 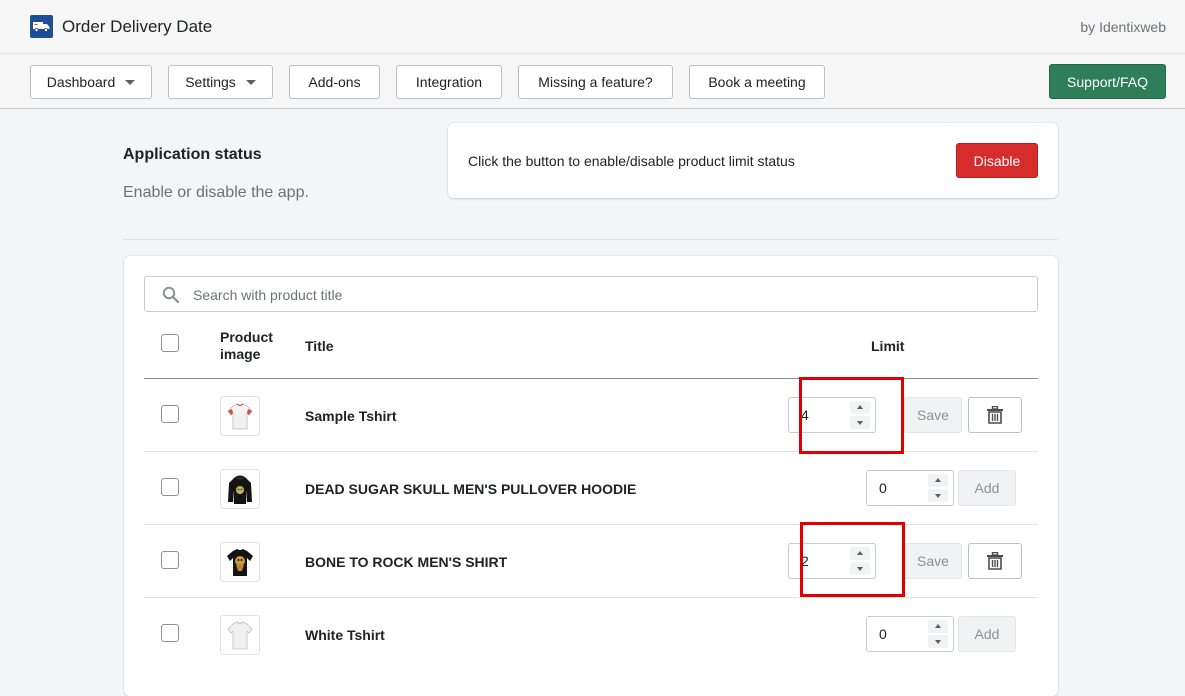 What do you see at coordinates (997, 160) in the screenshot?
I see `disable-button: Disable` at bounding box center [997, 160].